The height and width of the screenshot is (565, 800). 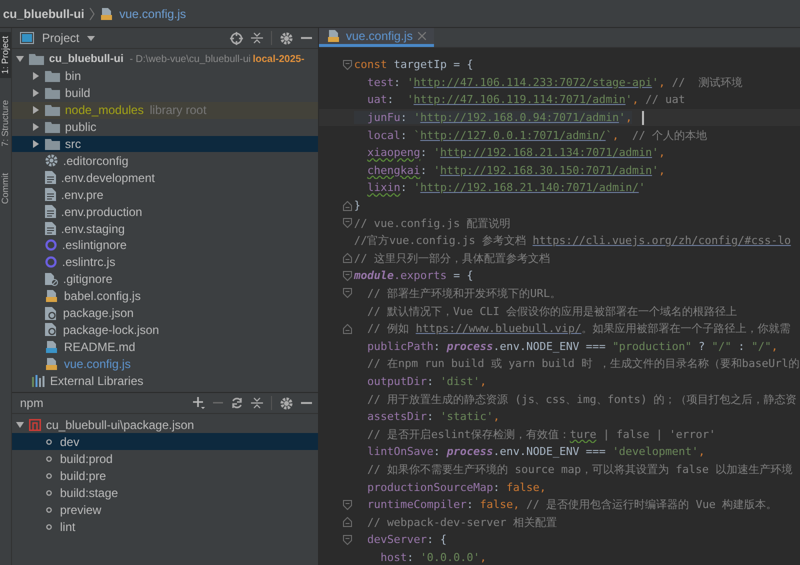 I want to click on code-line: const targetIp = {, so click(x=414, y=65).